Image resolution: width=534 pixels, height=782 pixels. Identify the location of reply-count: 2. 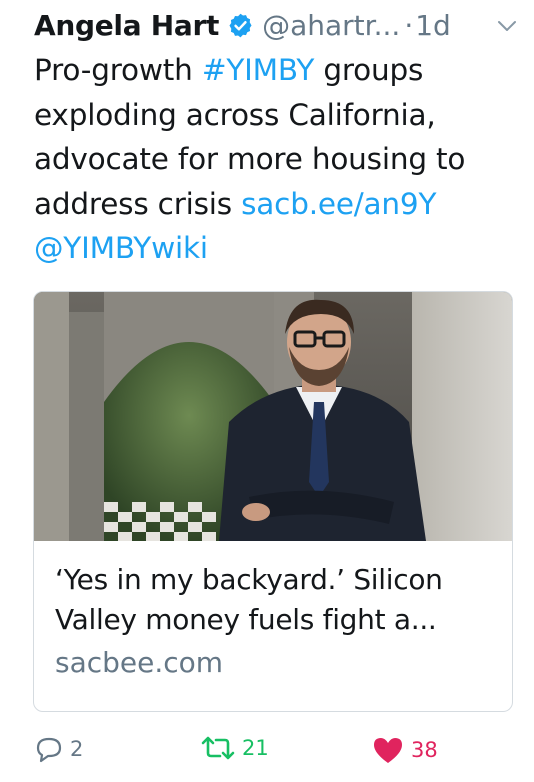
(77, 749).